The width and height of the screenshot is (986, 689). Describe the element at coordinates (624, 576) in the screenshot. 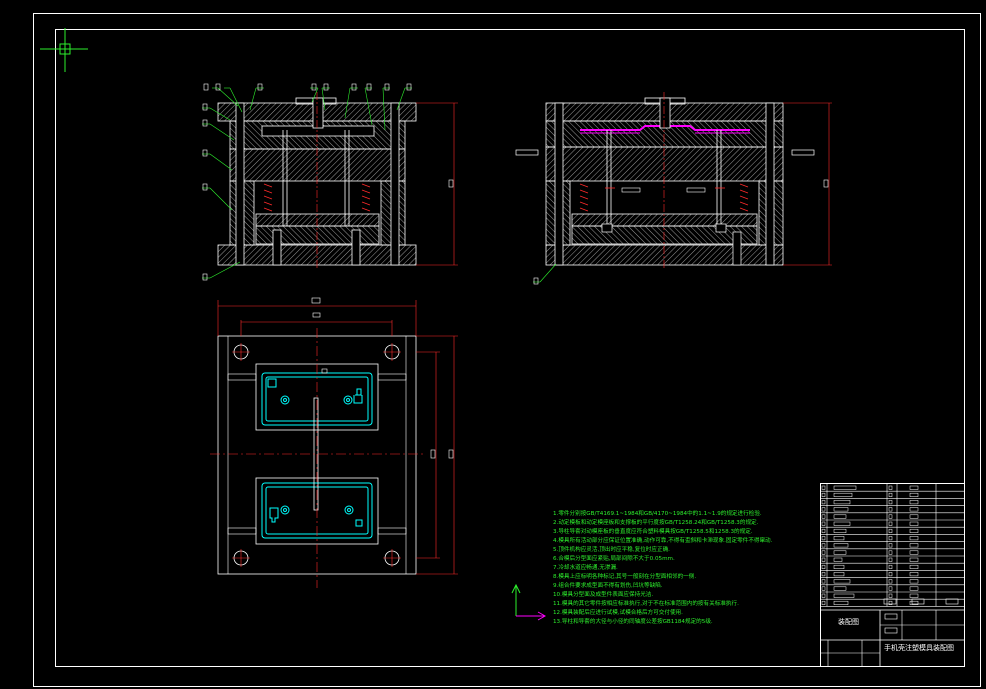

I see `note-line: 8.模具上应标明各种标记,其号一般刻在分型面相邻的一侧.` at that location.